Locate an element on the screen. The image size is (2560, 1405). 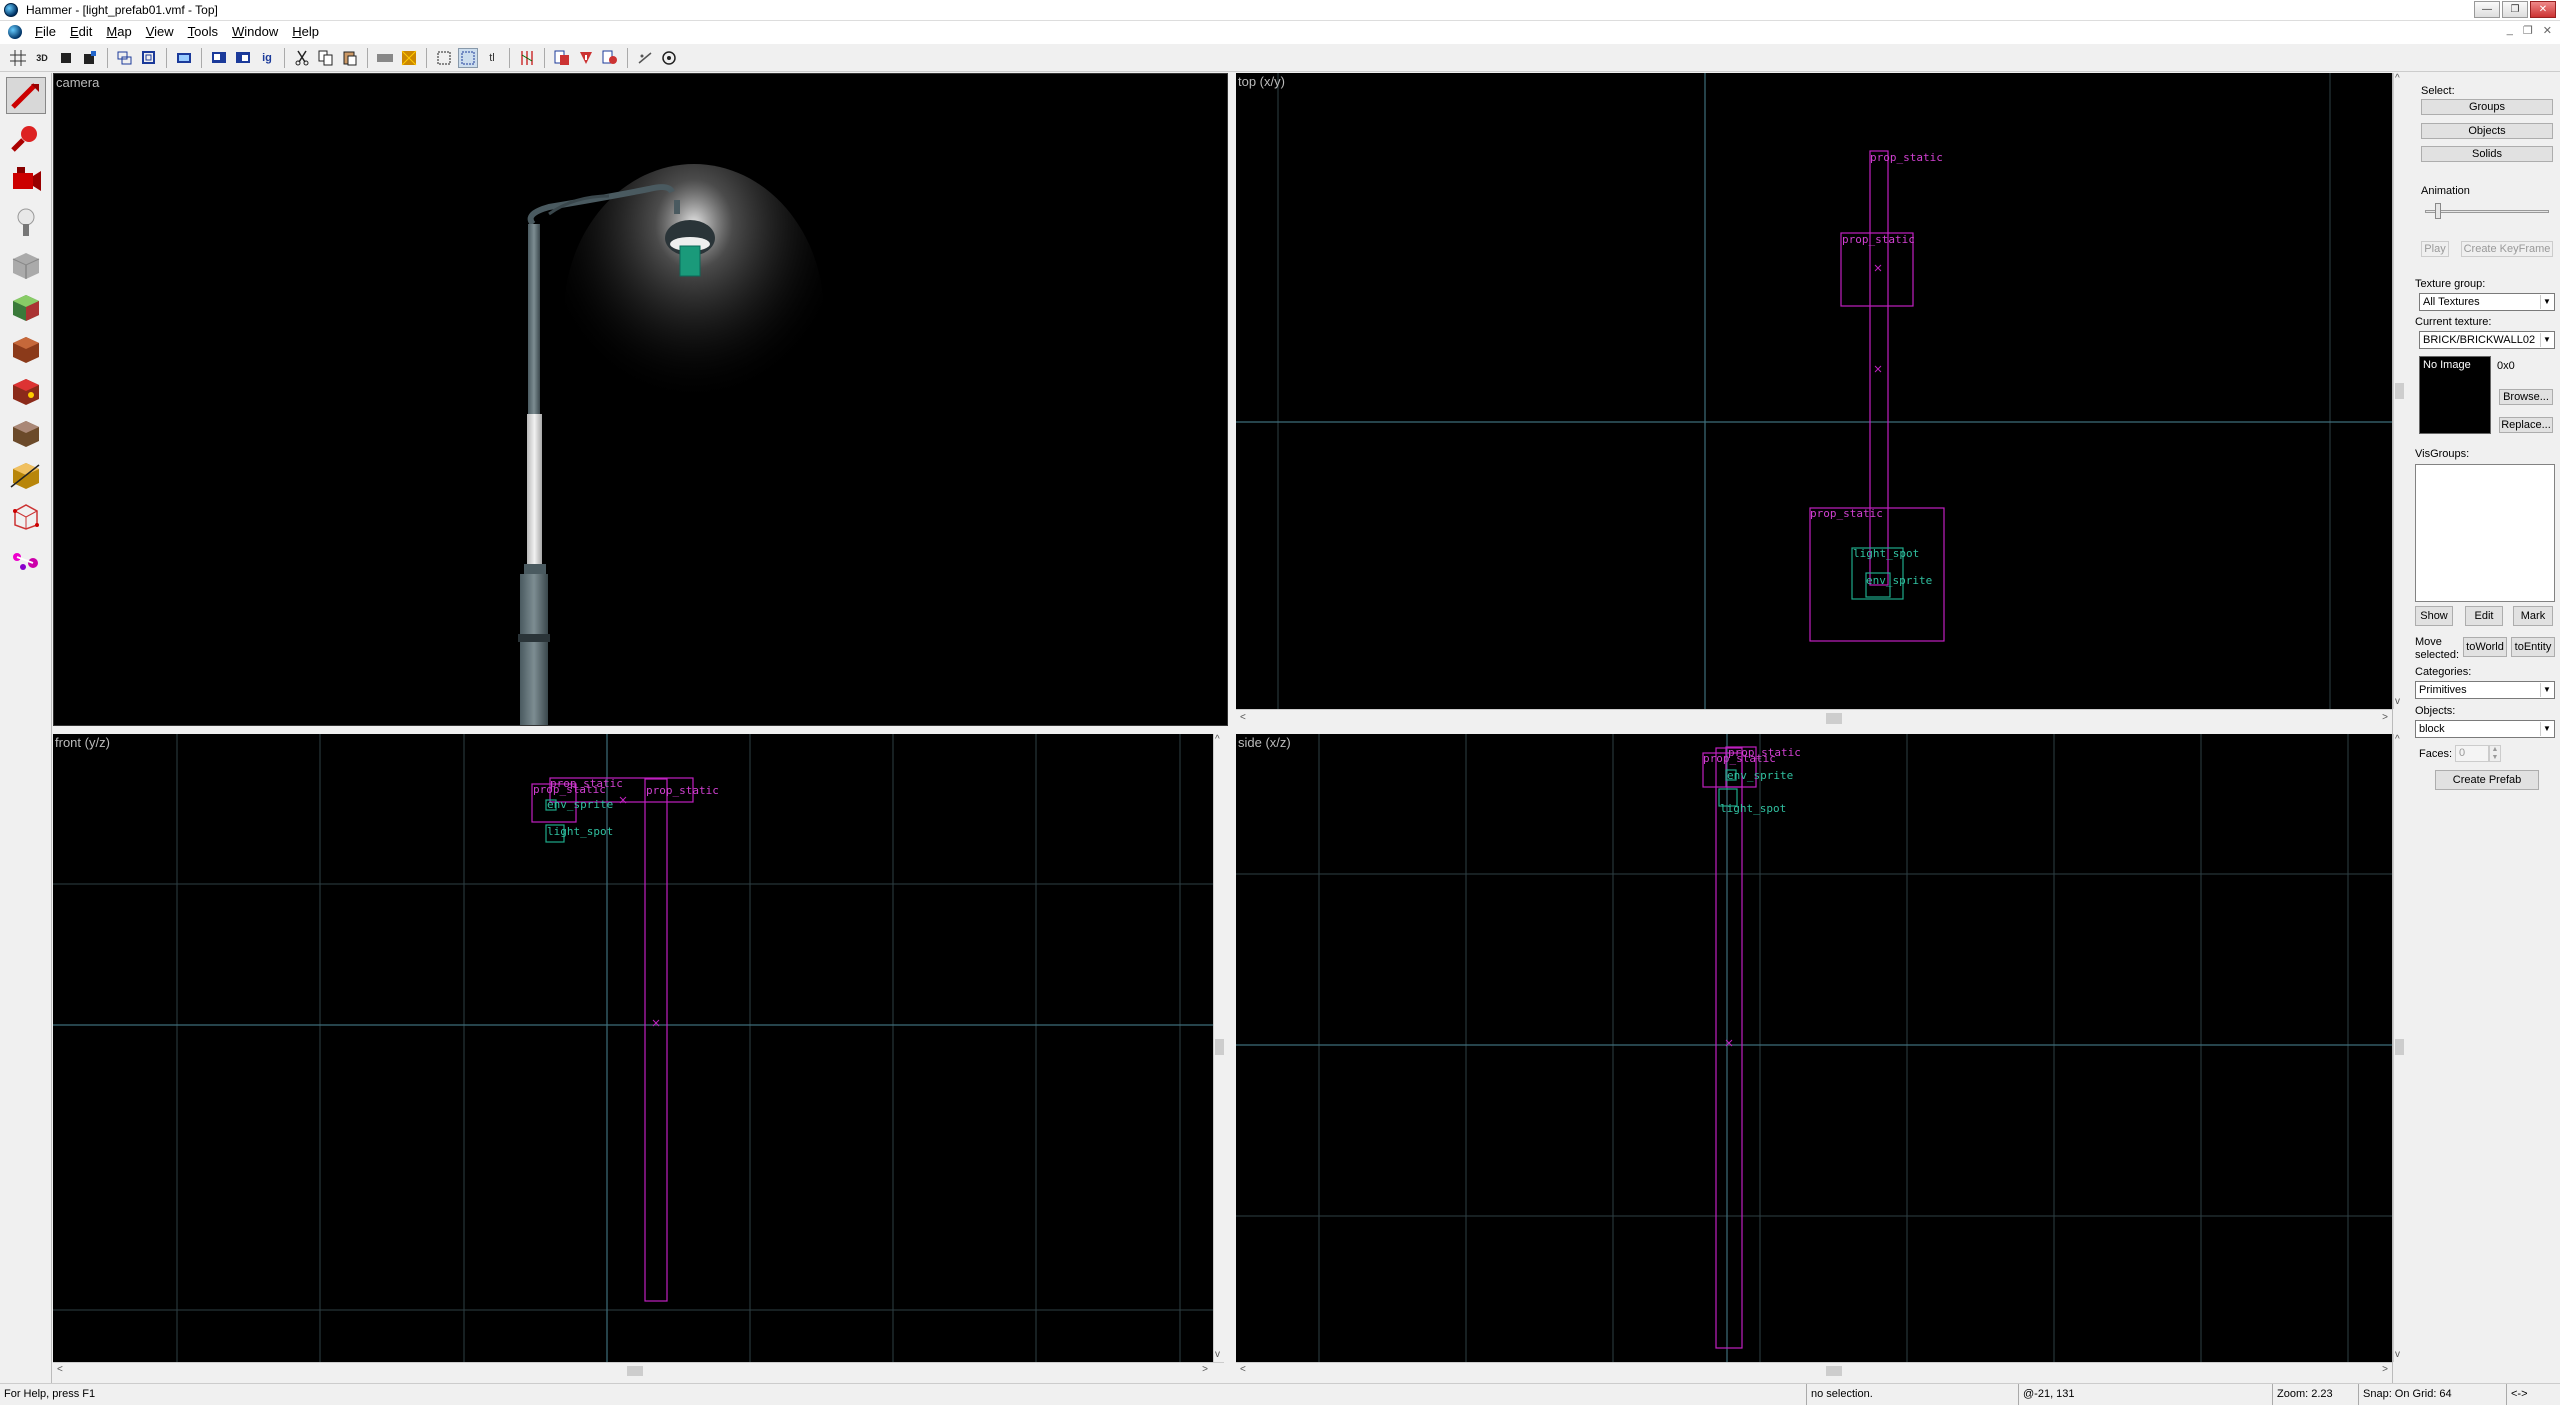
mdi-close-icon: ✕ is located at coordinates (2547, 30).